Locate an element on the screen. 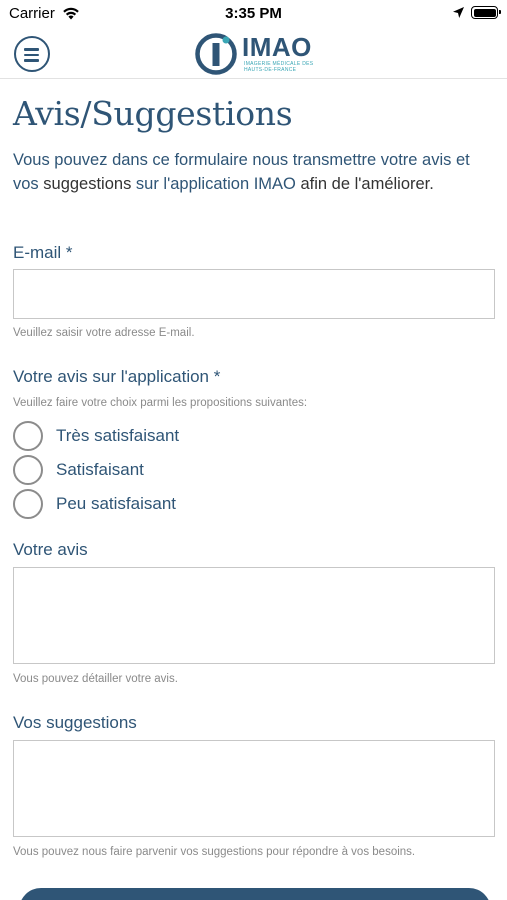 The height and width of the screenshot is (900, 507). menu-button is located at coordinates (32, 54).